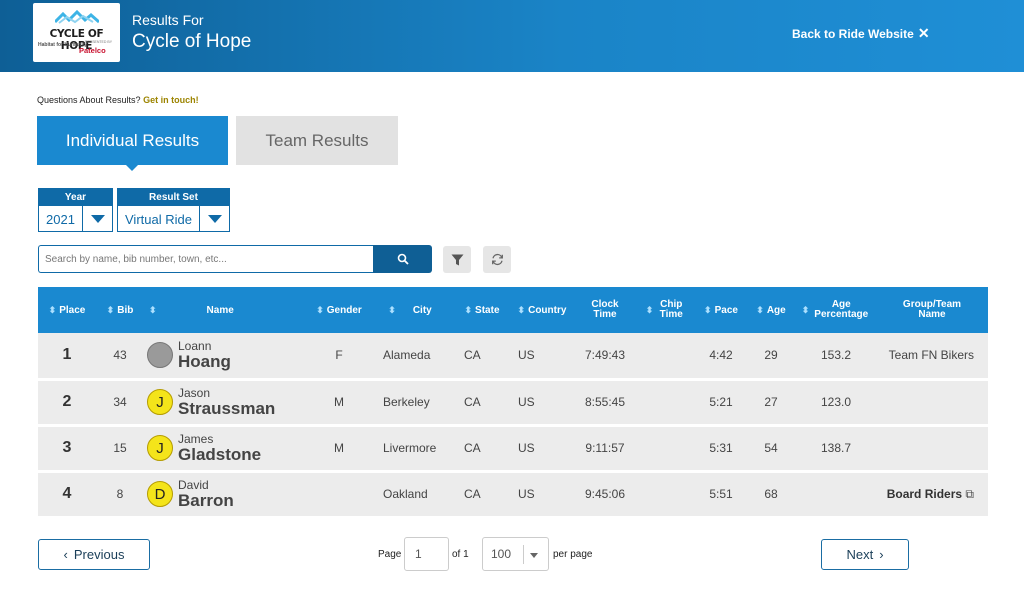 This screenshot has width=1024, height=598. I want to click on col-pace: ⬍ Pace, so click(721, 310).